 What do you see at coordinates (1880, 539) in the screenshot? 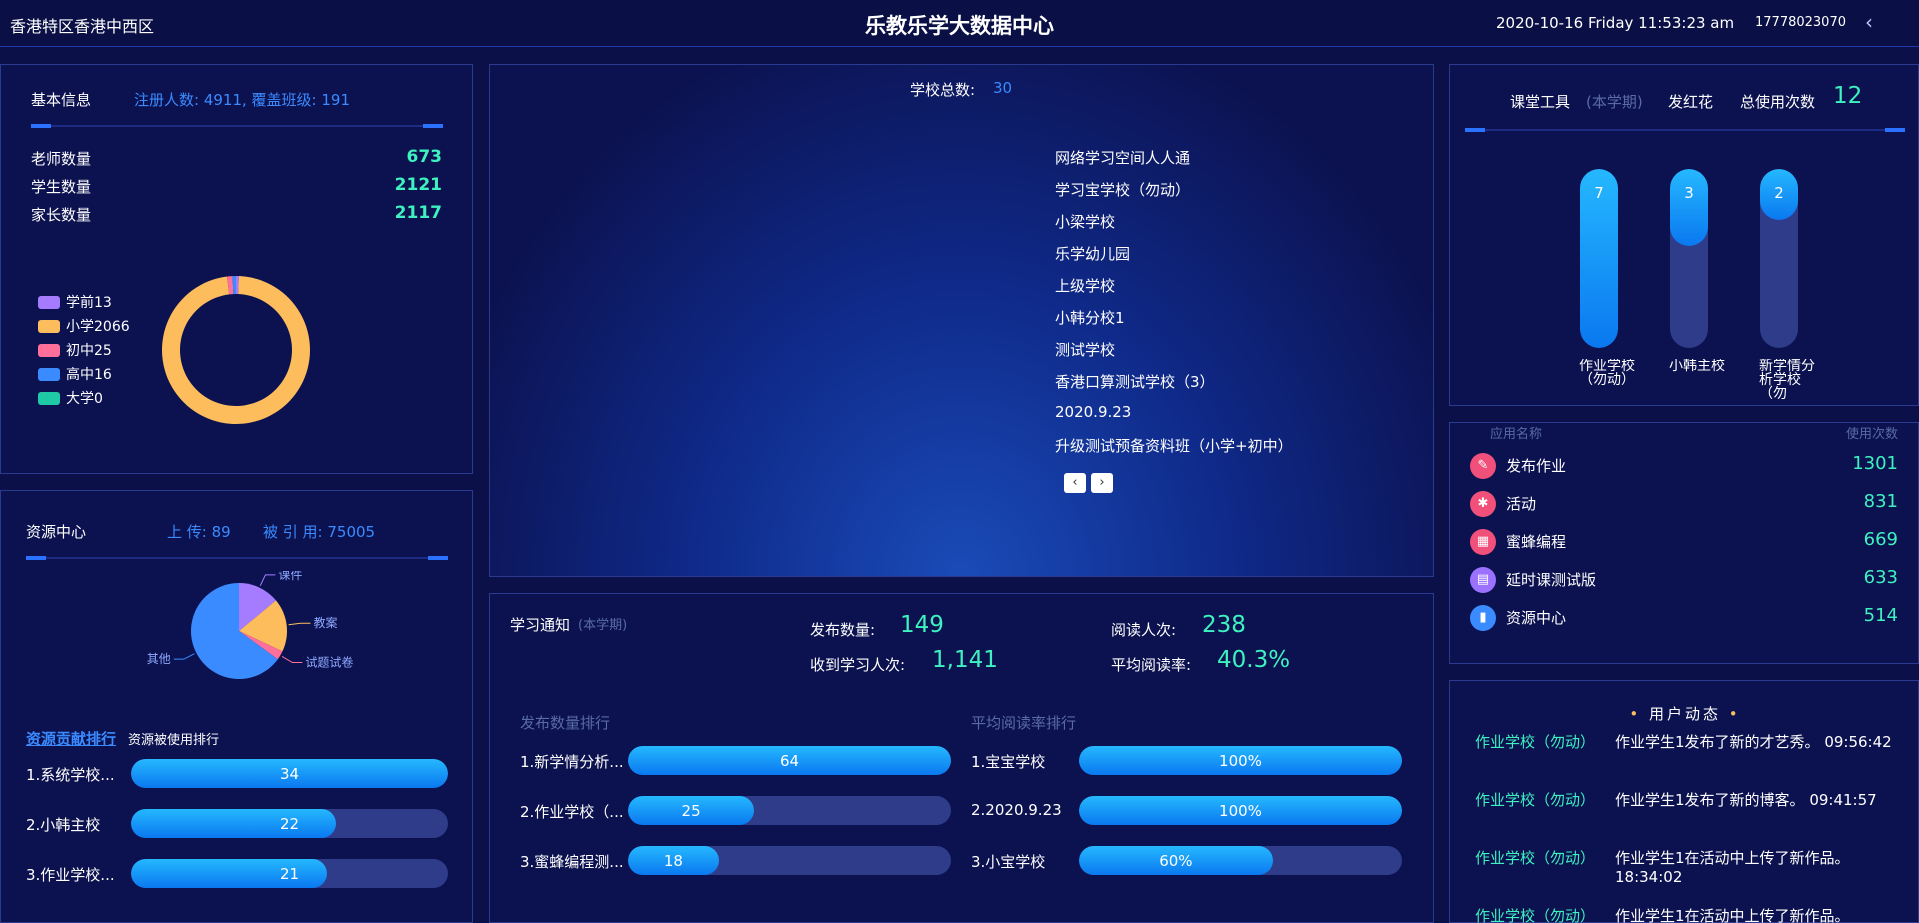
I see `app-usage-count: 669` at bounding box center [1880, 539].